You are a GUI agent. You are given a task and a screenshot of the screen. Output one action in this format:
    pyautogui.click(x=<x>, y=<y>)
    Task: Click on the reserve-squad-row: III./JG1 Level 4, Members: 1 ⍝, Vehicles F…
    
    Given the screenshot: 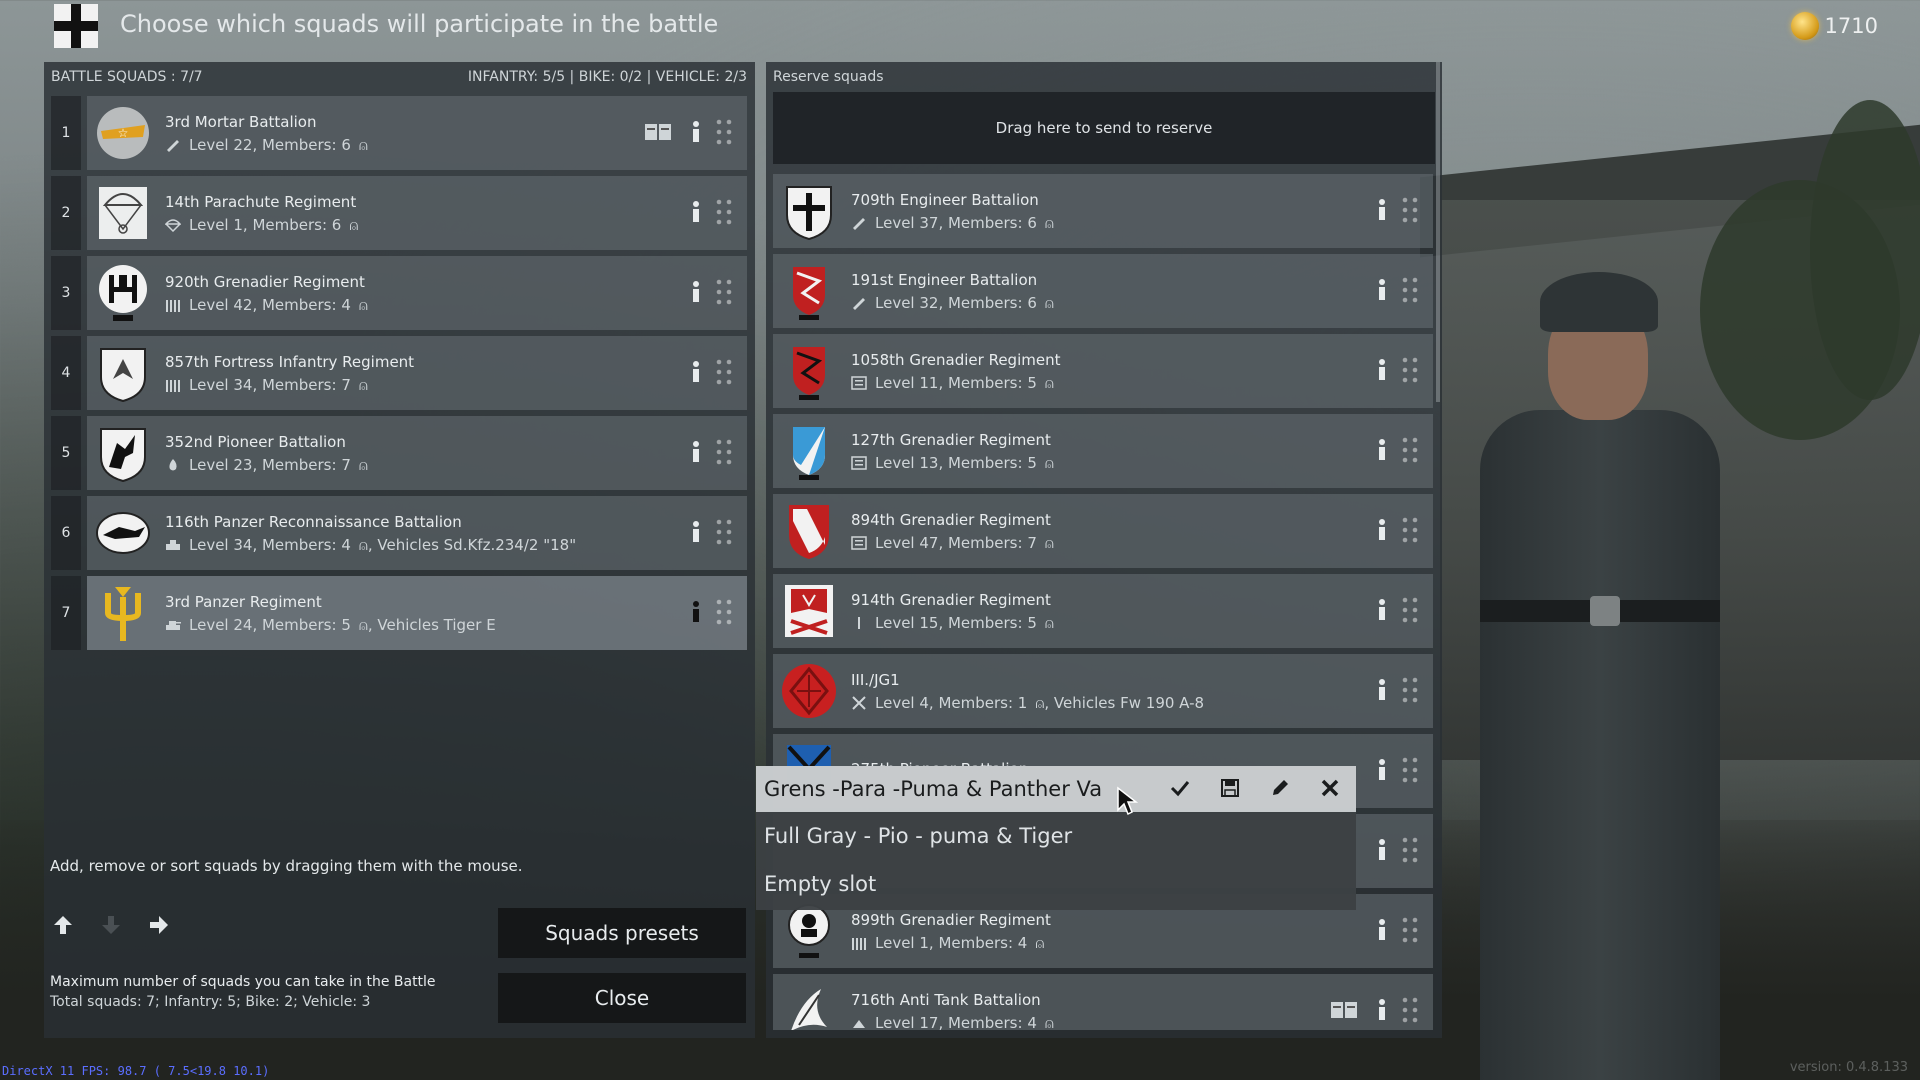 What is the action you would take?
    pyautogui.click(x=1104, y=691)
    